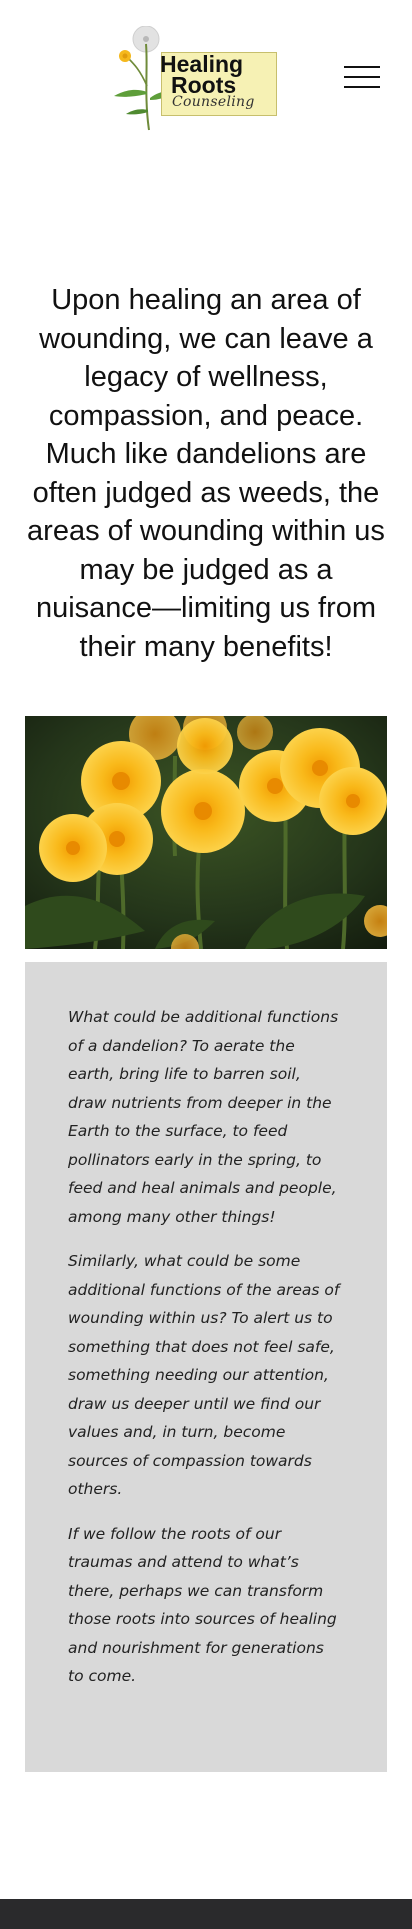 Image resolution: width=412 pixels, height=1929 pixels. I want to click on dandelion-flowers-photo, so click(206, 832).